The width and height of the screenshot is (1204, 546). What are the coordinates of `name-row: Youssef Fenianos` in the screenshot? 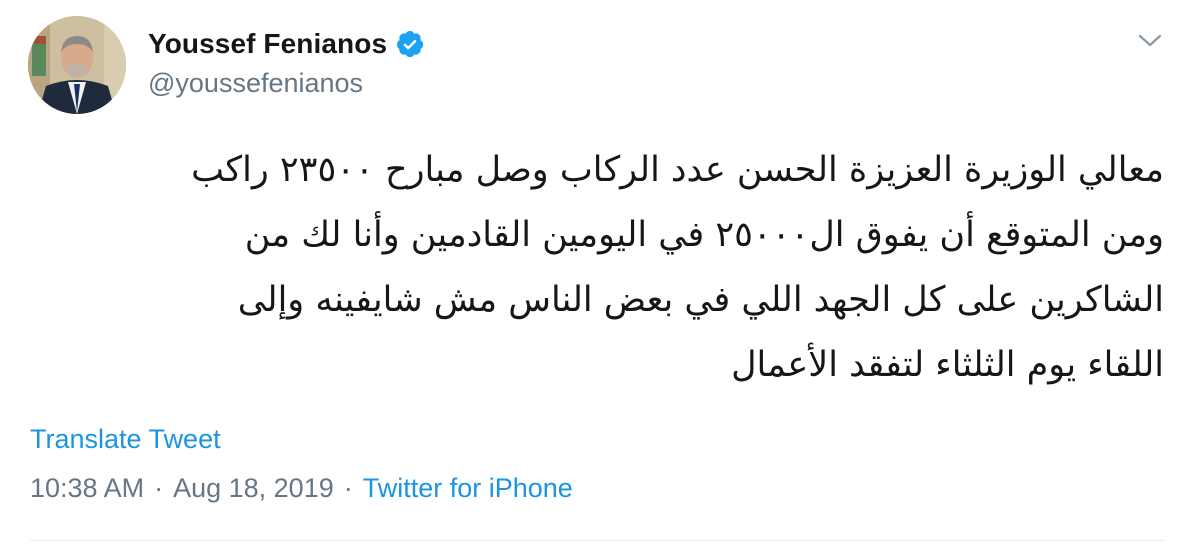 It's located at (286, 44).